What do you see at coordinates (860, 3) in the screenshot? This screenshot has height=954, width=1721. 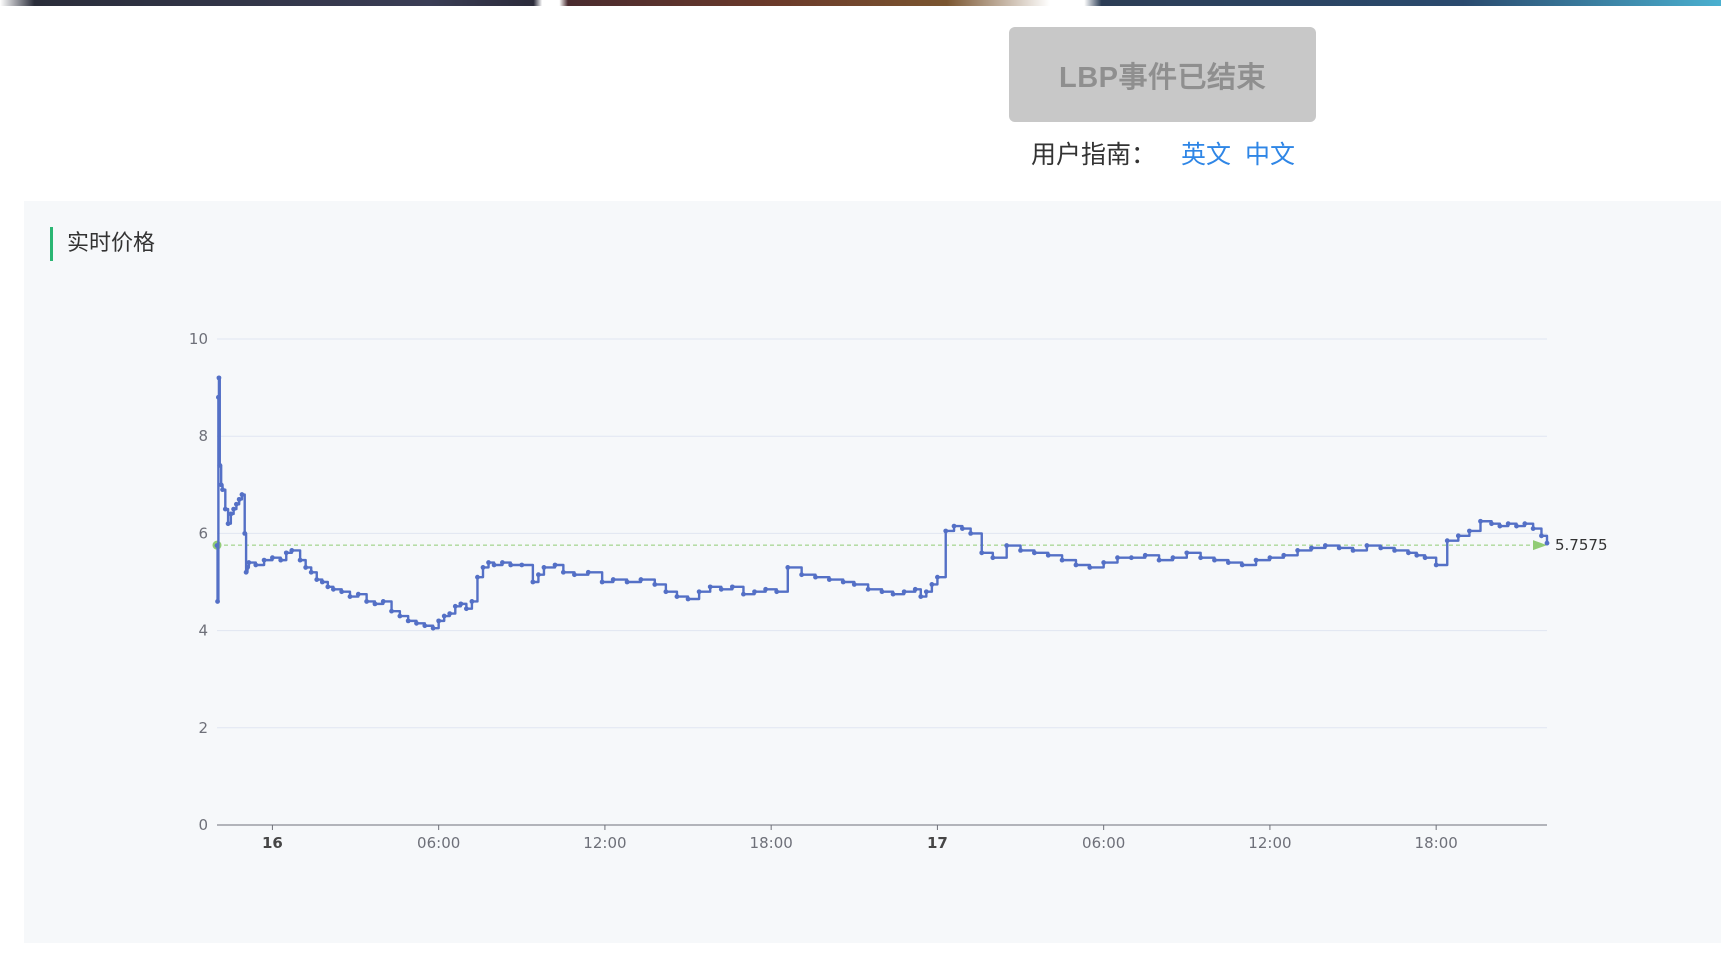 I see `browser-top-strip` at bounding box center [860, 3].